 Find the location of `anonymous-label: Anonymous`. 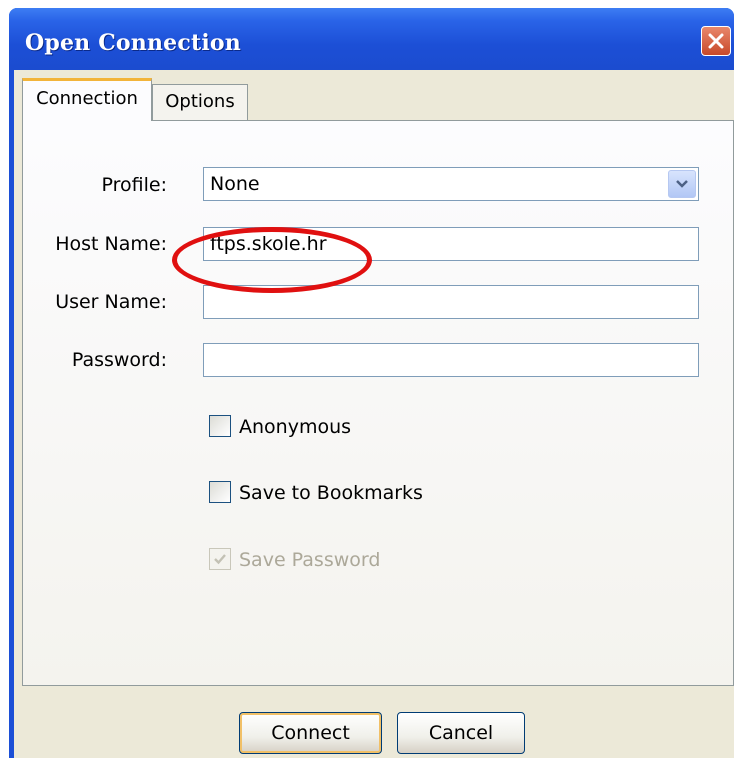

anonymous-label: Anonymous is located at coordinates (295, 427).